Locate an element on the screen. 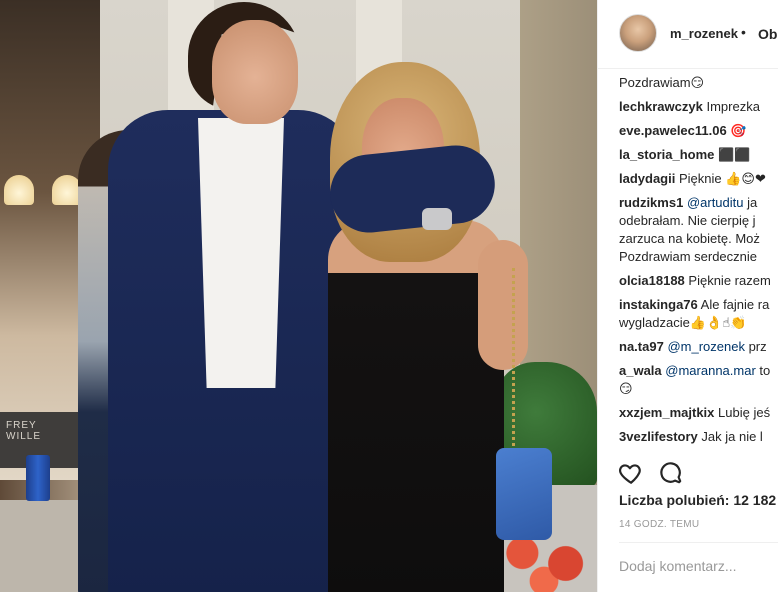  avatar is located at coordinates (638, 33).